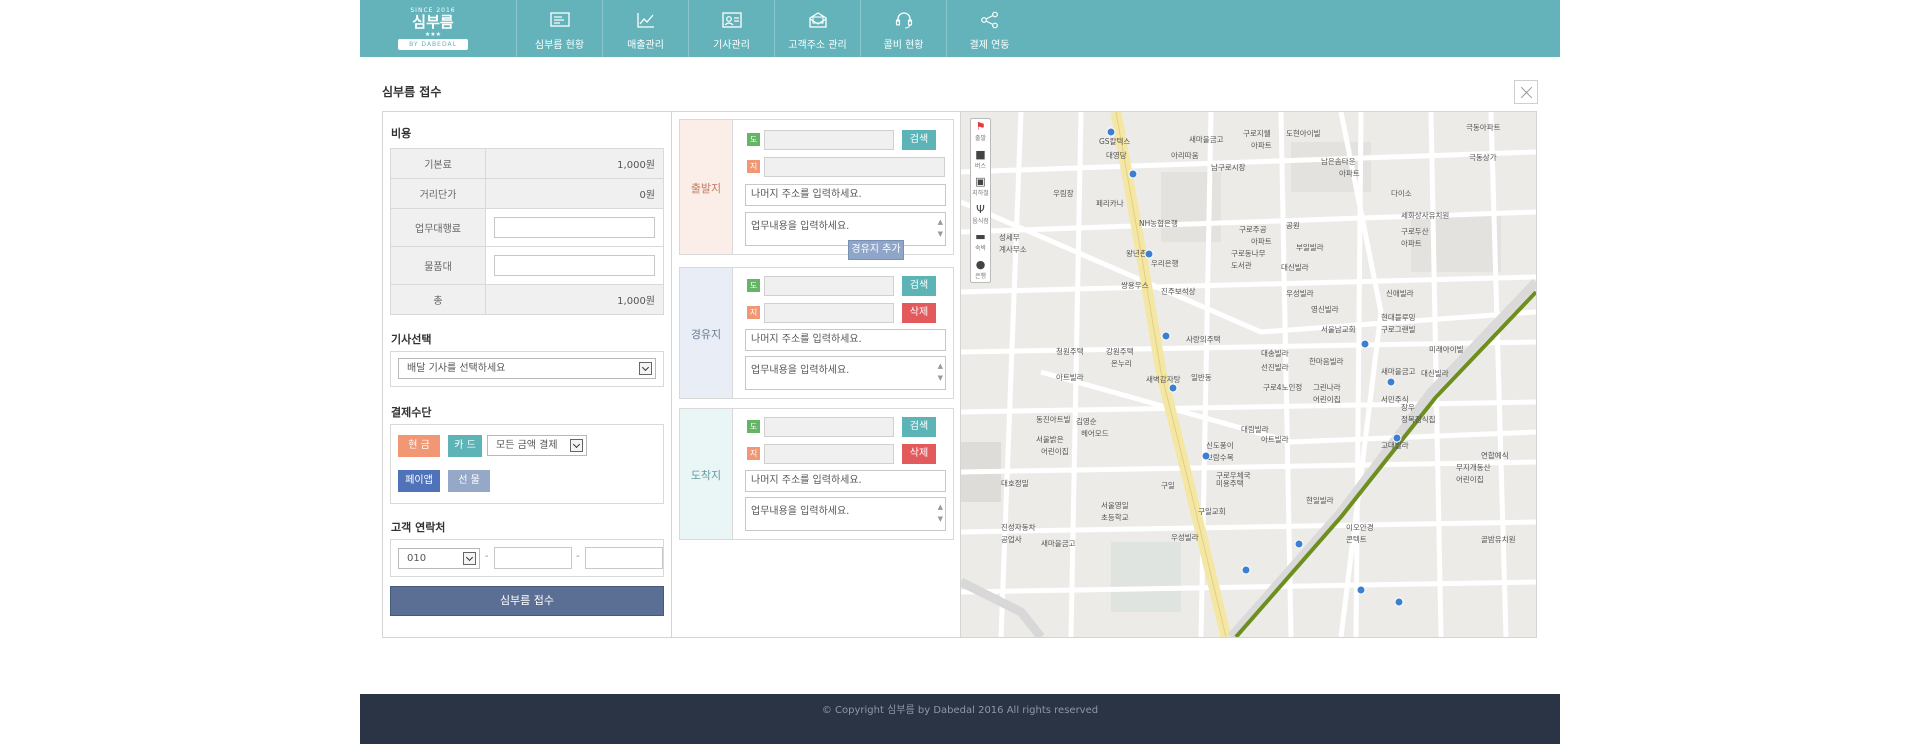 The width and height of the screenshot is (1920, 744). Describe the element at coordinates (559, 28) in the screenshot. I see `nav-item-status: 심부름 현황` at that location.